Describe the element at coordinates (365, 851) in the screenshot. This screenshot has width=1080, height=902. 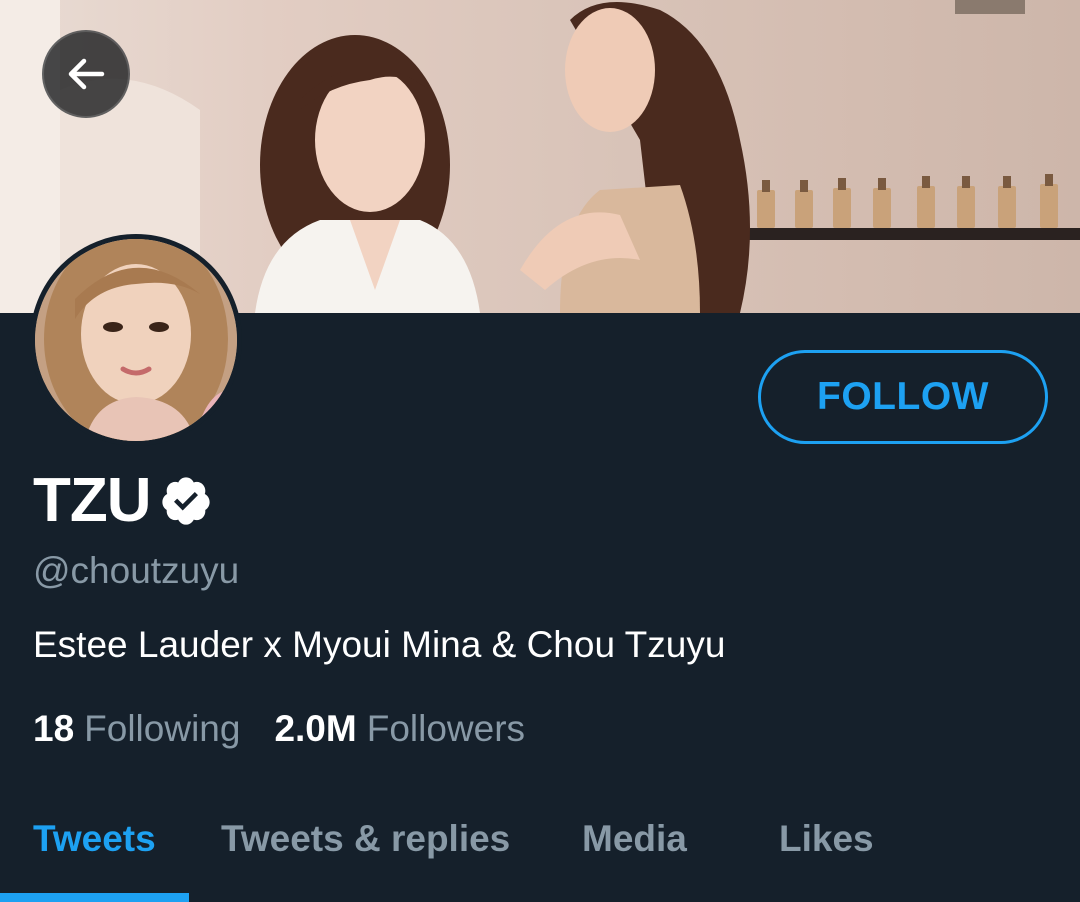
I see `tab-tweets-and-replies: Tweets & replies` at that location.